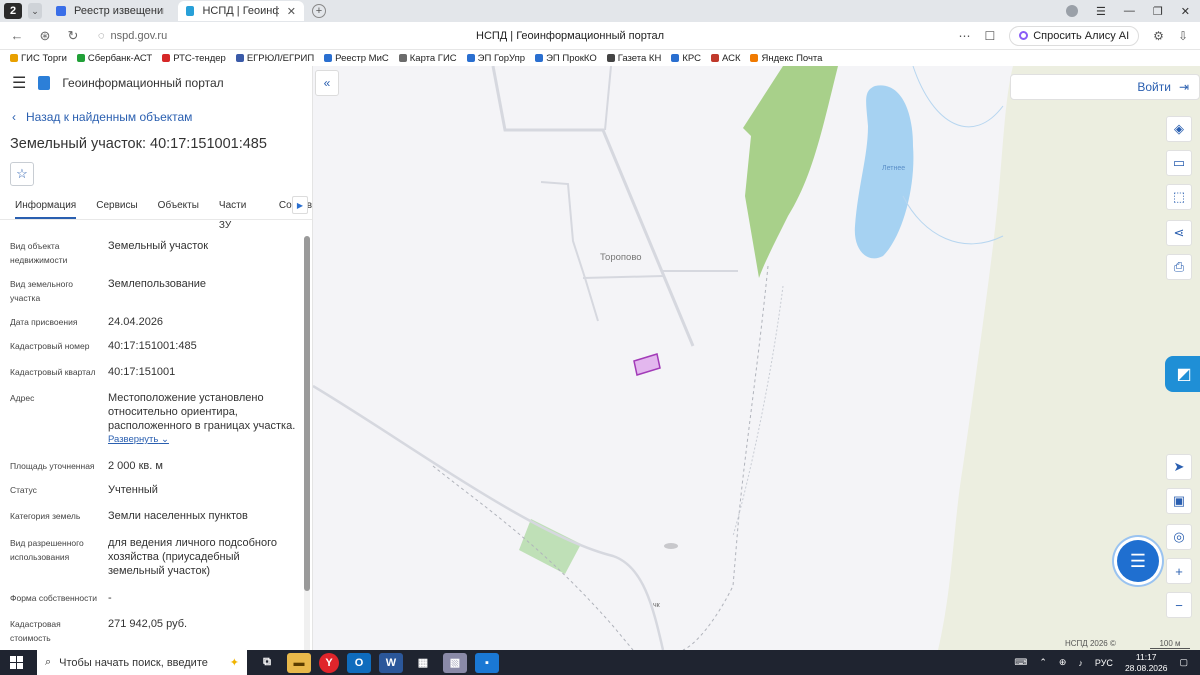 The height and width of the screenshot is (675, 1200). What do you see at coordinates (114, 58) in the screenshot?
I see `bookmark-item: Сбербанк-АСТ` at bounding box center [114, 58].